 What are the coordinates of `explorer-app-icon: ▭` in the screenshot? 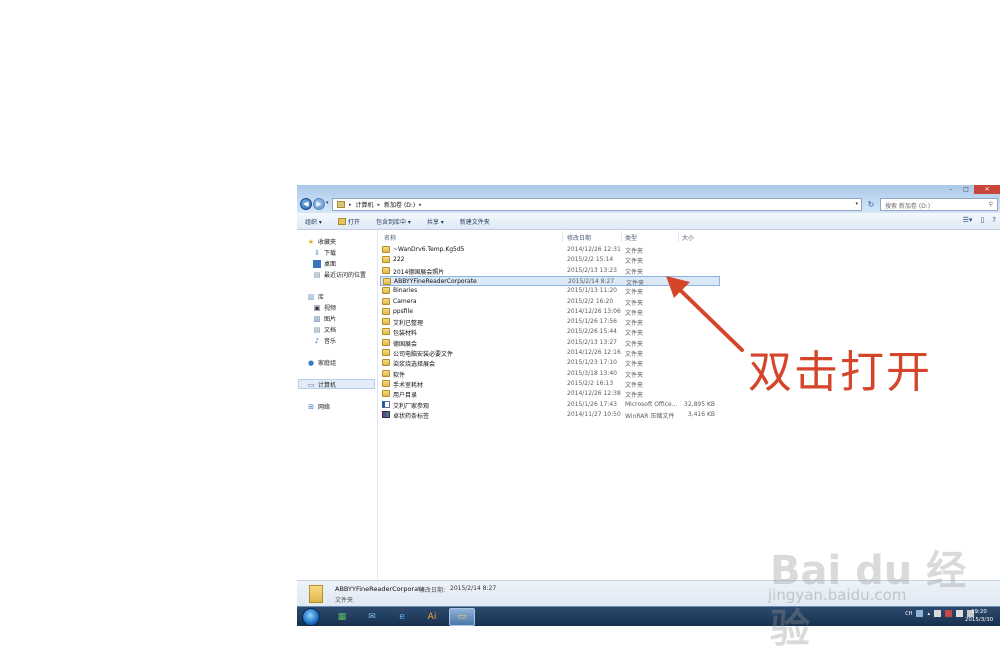 It's located at (462, 617).